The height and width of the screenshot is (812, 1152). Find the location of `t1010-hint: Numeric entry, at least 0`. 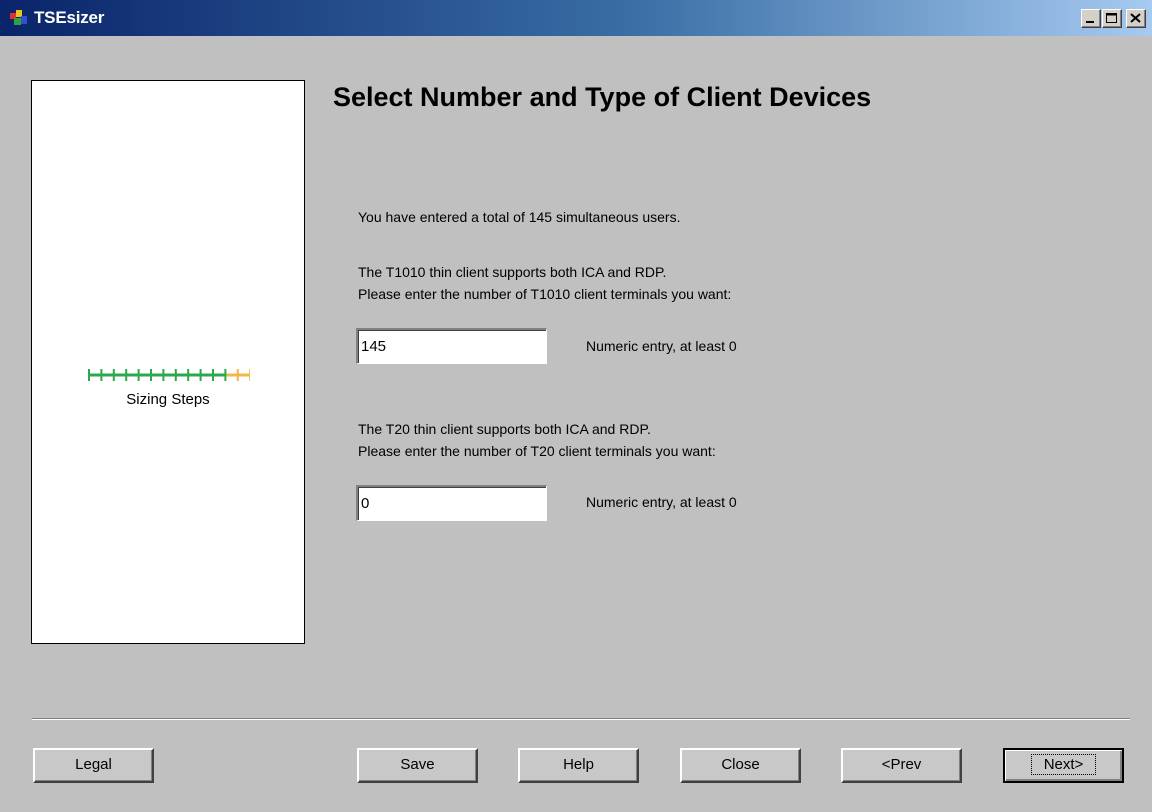

t1010-hint: Numeric entry, at least 0 is located at coordinates (661, 346).